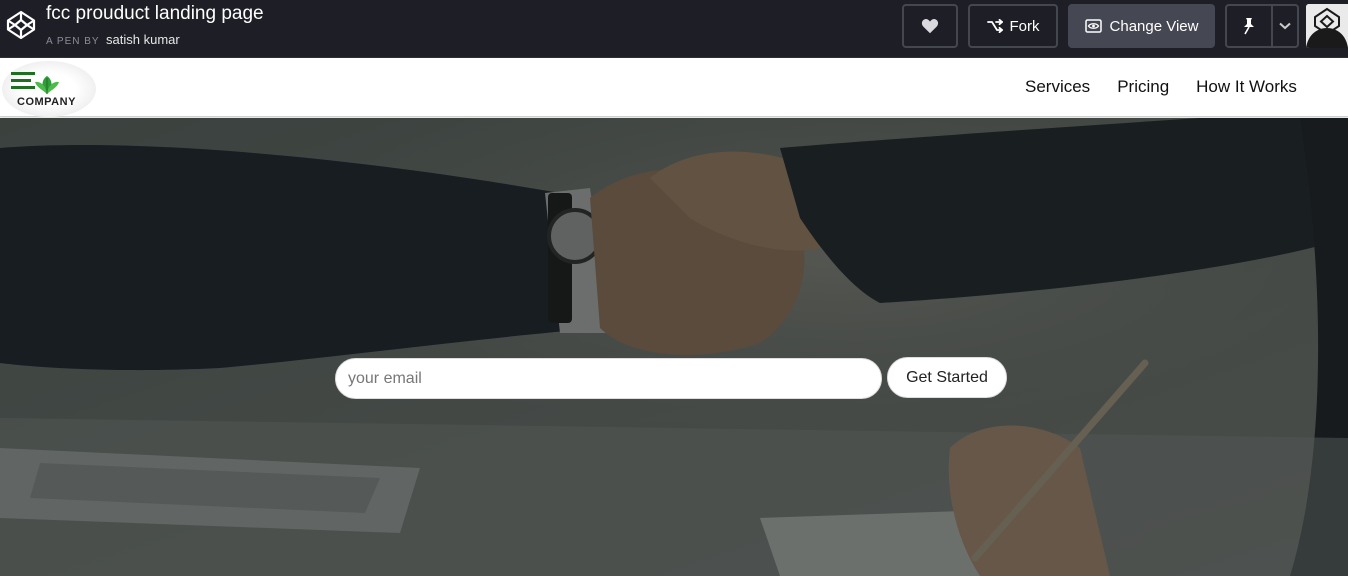  What do you see at coordinates (21, 25) in the screenshot?
I see `codepen-logo-icon` at bounding box center [21, 25].